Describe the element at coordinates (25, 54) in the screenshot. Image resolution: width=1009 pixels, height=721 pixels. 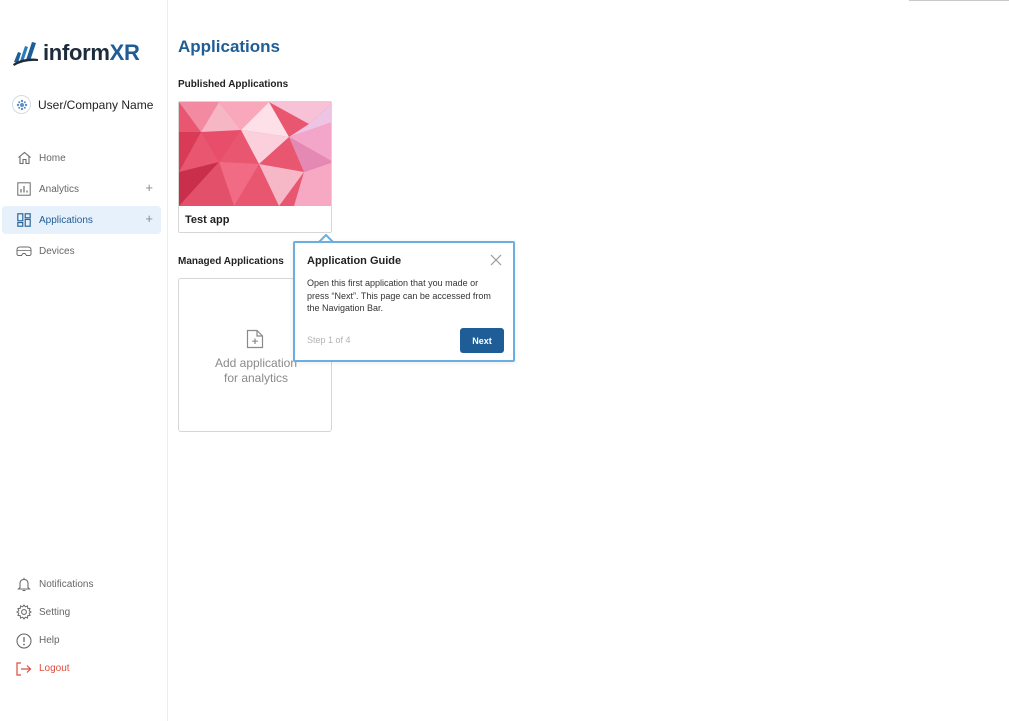
I see `logo-mark-icon` at that location.